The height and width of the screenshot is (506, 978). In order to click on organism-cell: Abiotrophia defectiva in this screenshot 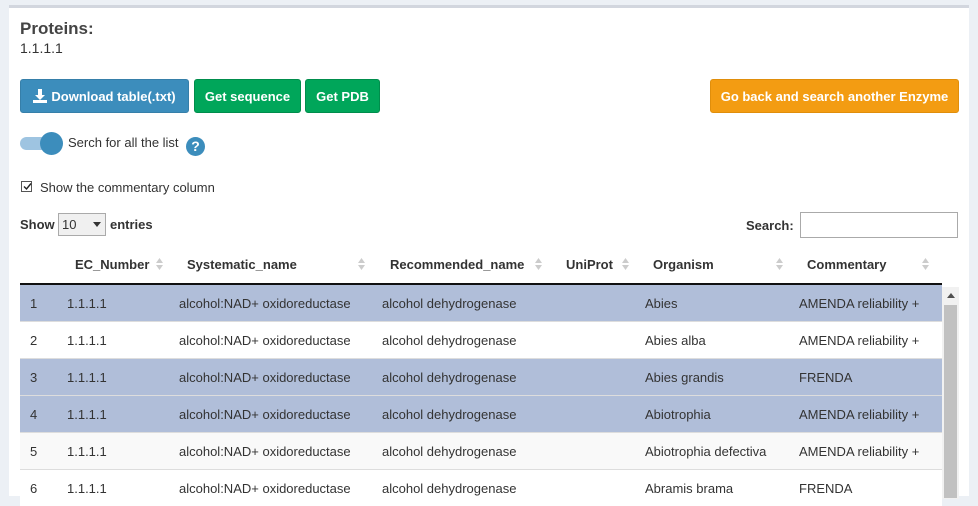, I will do `click(719, 451)`.